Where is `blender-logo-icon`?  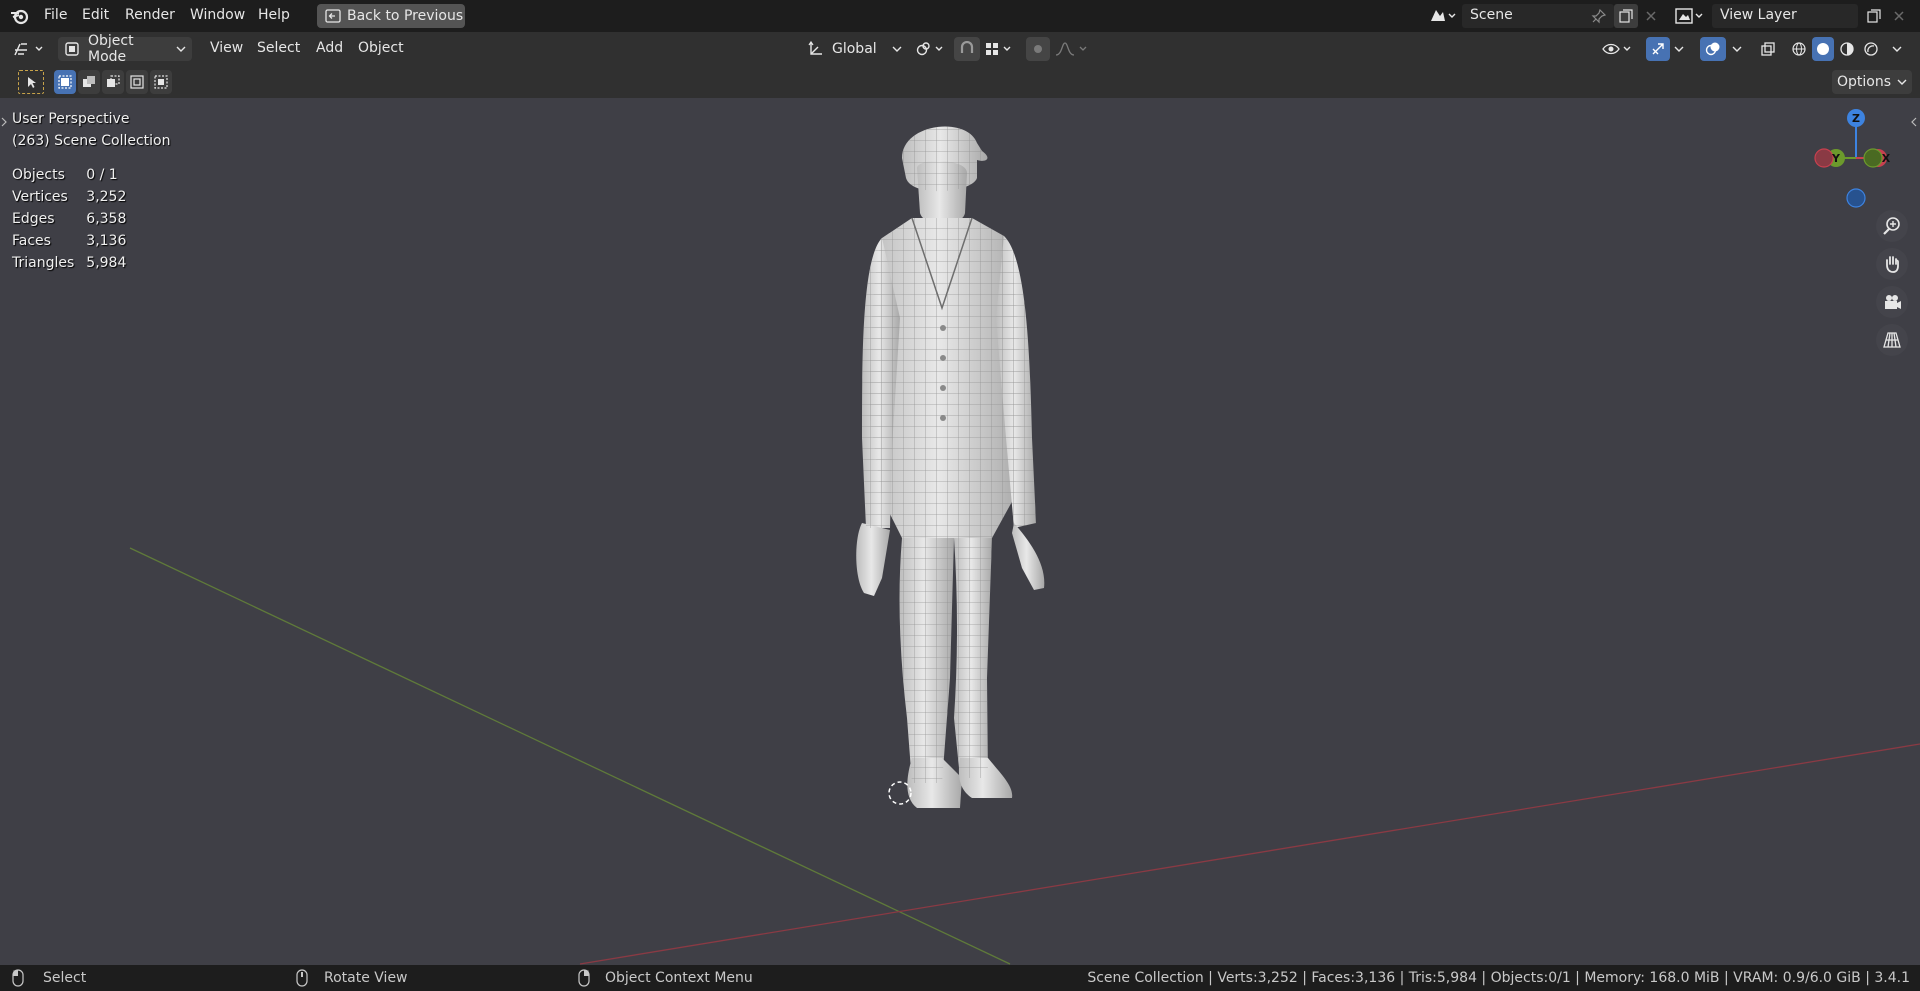 blender-logo-icon is located at coordinates (20, 16).